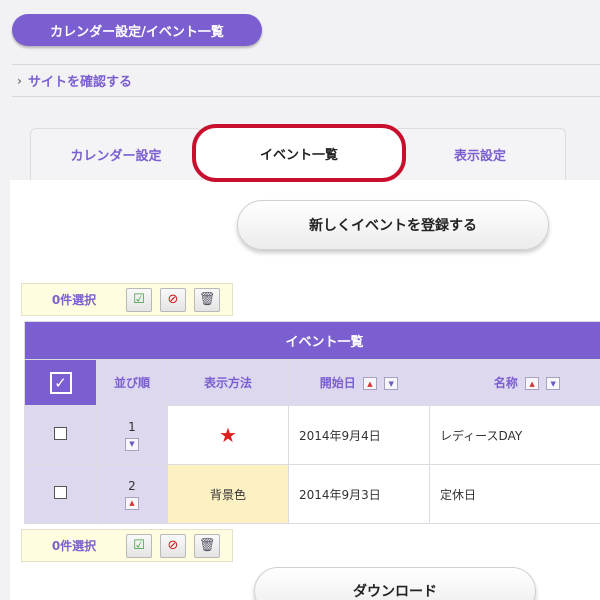  I want to click on star-icon: ★, so click(228, 435).